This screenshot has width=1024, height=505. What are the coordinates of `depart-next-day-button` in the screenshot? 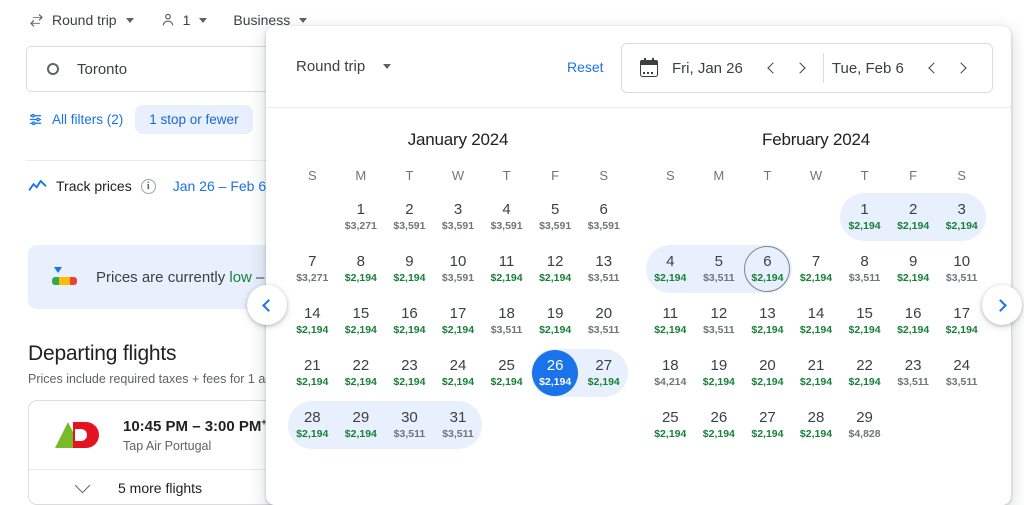 It's located at (802, 68).